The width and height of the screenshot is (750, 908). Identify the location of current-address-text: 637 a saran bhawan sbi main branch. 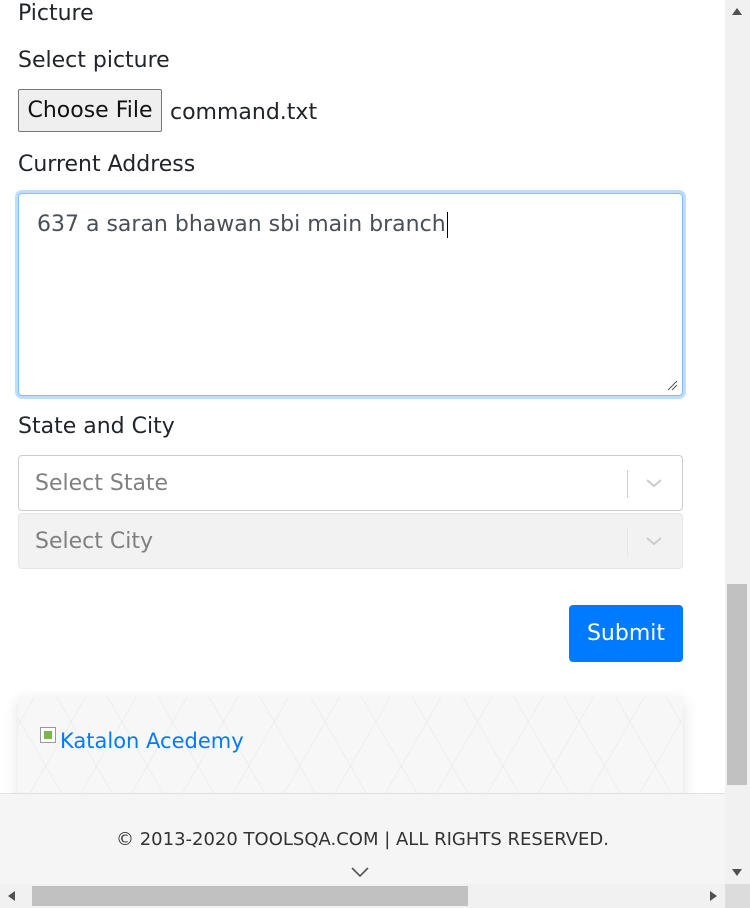
(241, 224).